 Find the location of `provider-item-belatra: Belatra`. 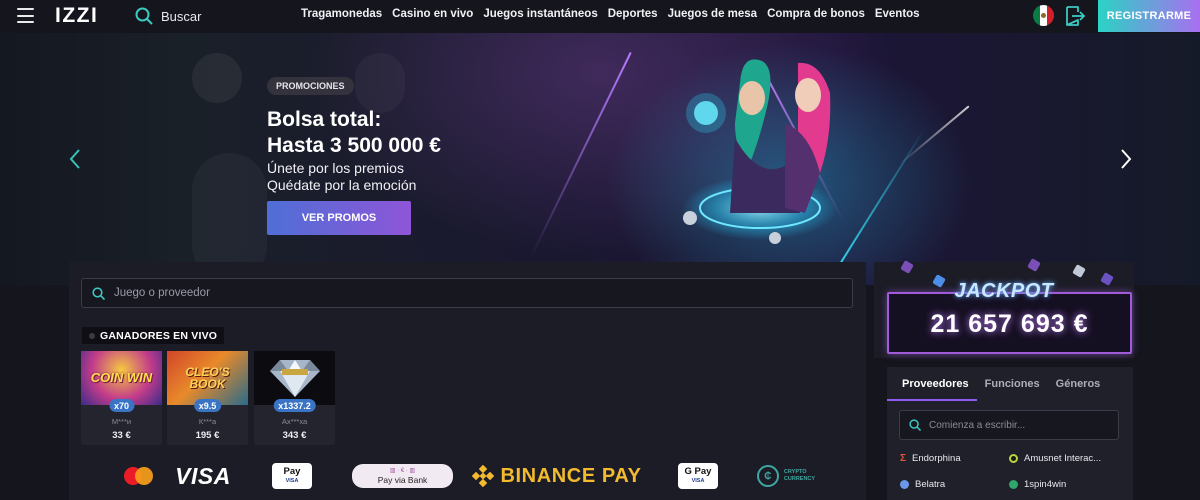

provider-item-belatra: Belatra is located at coordinates (922, 484).